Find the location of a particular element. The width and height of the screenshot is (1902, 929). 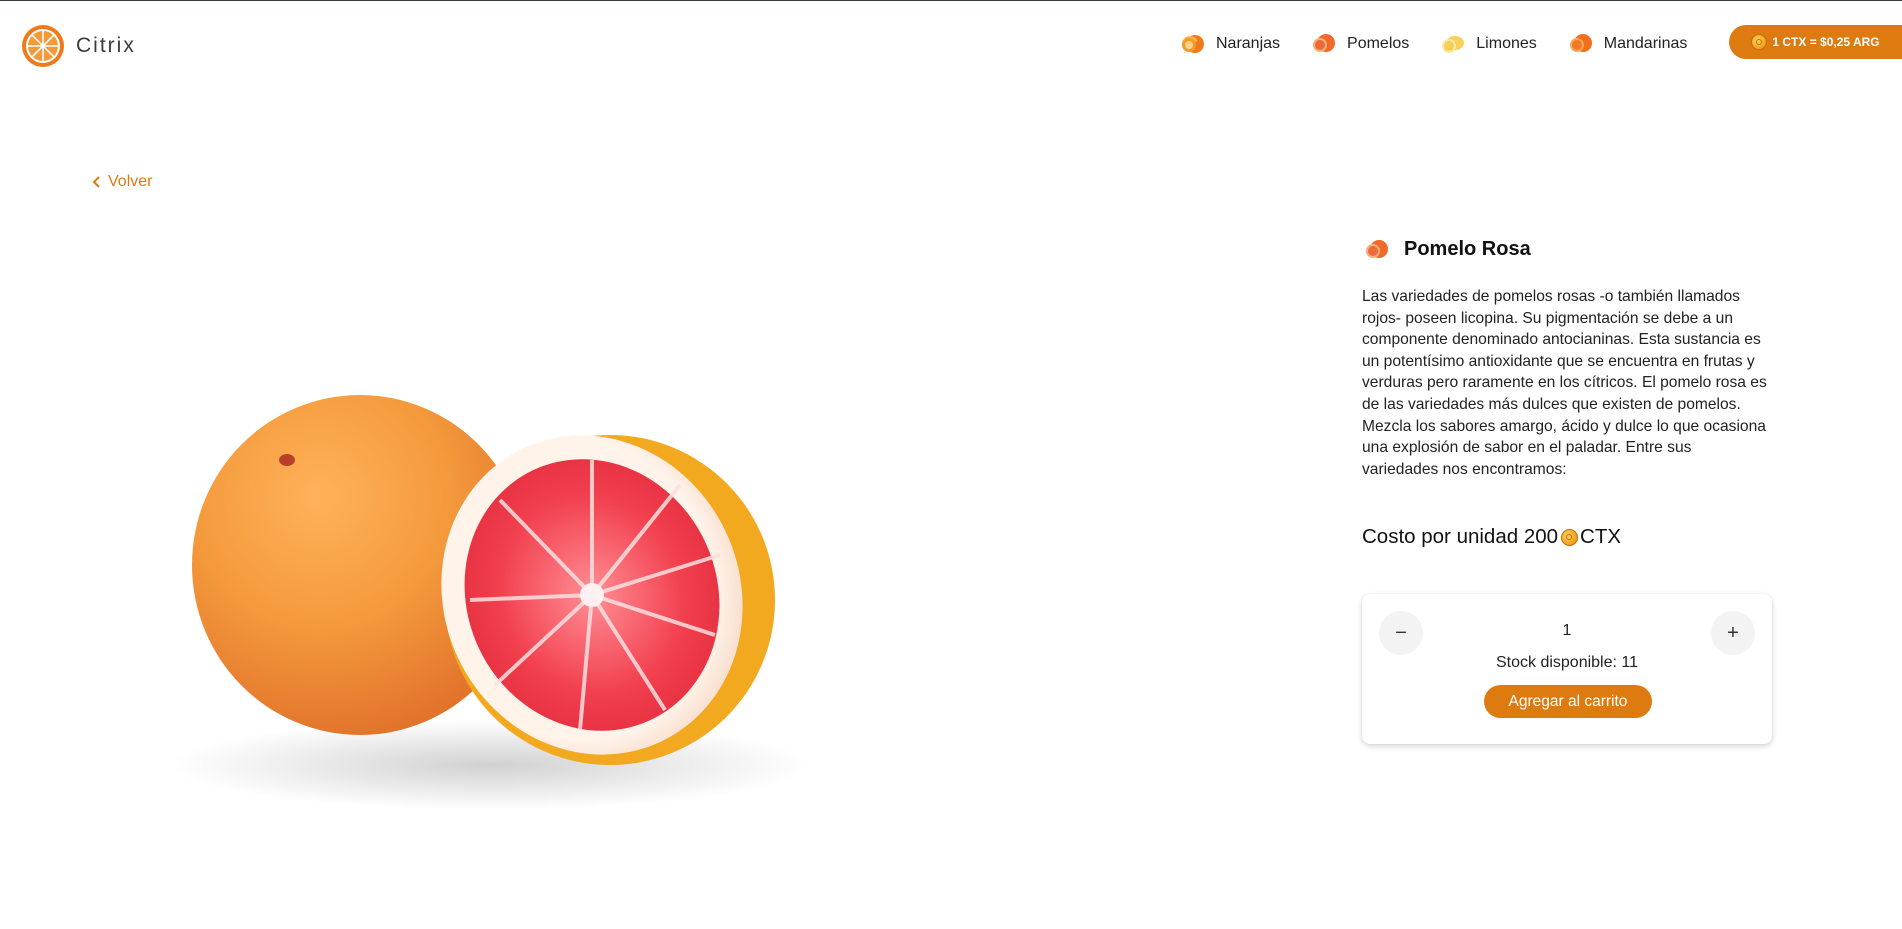

citrix-logo-icon is located at coordinates (43, 46).